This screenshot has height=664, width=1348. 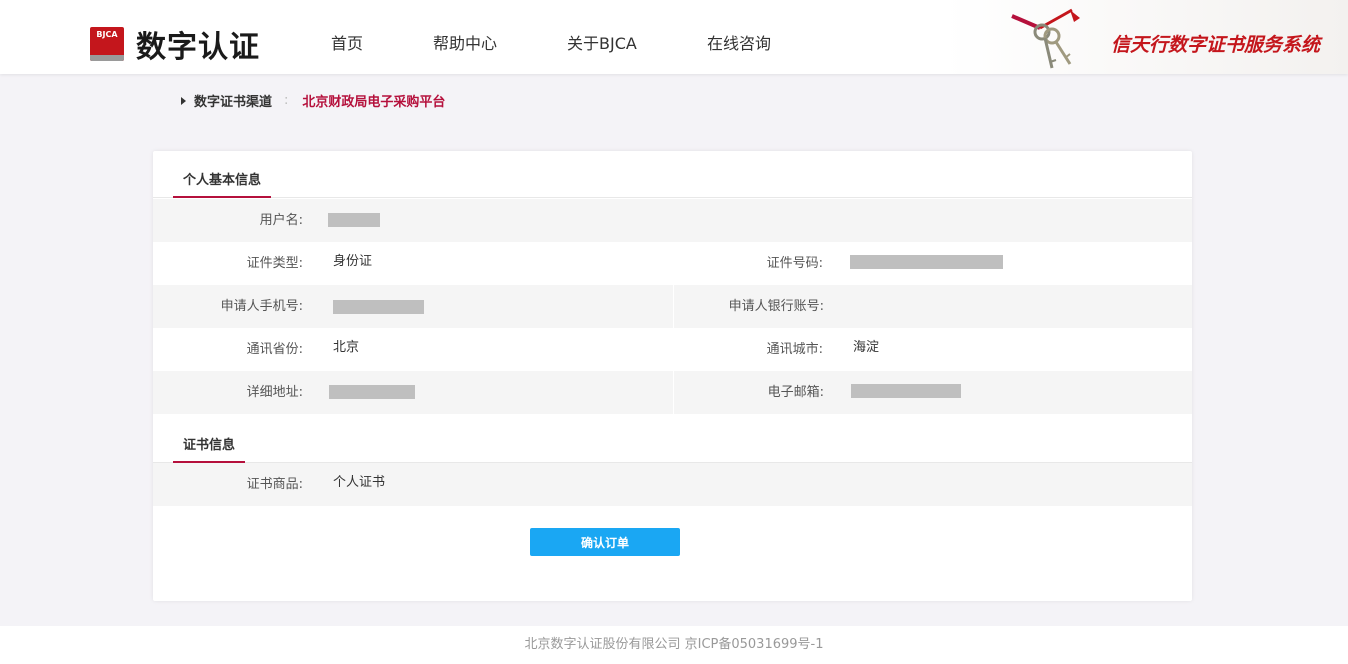 What do you see at coordinates (866, 347) in the screenshot?
I see `city-value: 海淀` at bounding box center [866, 347].